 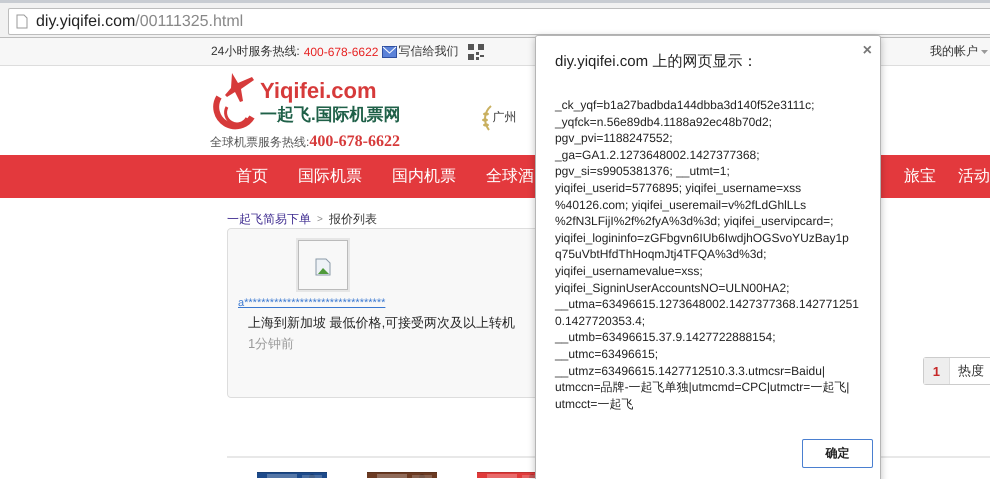 What do you see at coordinates (260, 142) in the screenshot?
I see `hotline-label: 全球机票服务热线:` at bounding box center [260, 142].